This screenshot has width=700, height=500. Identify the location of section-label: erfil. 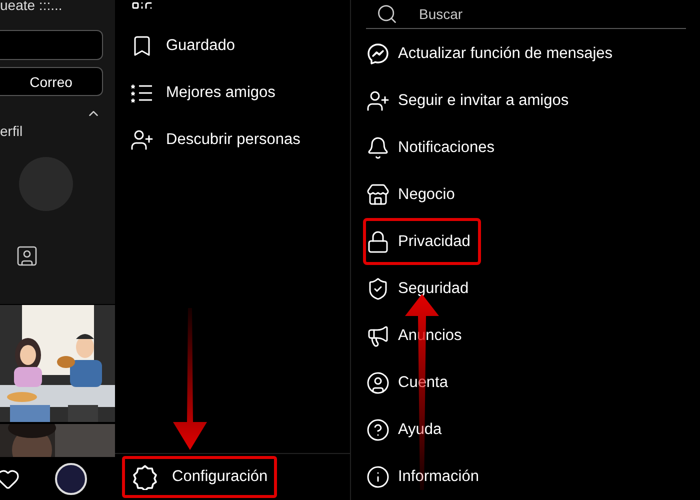
(12, 131).